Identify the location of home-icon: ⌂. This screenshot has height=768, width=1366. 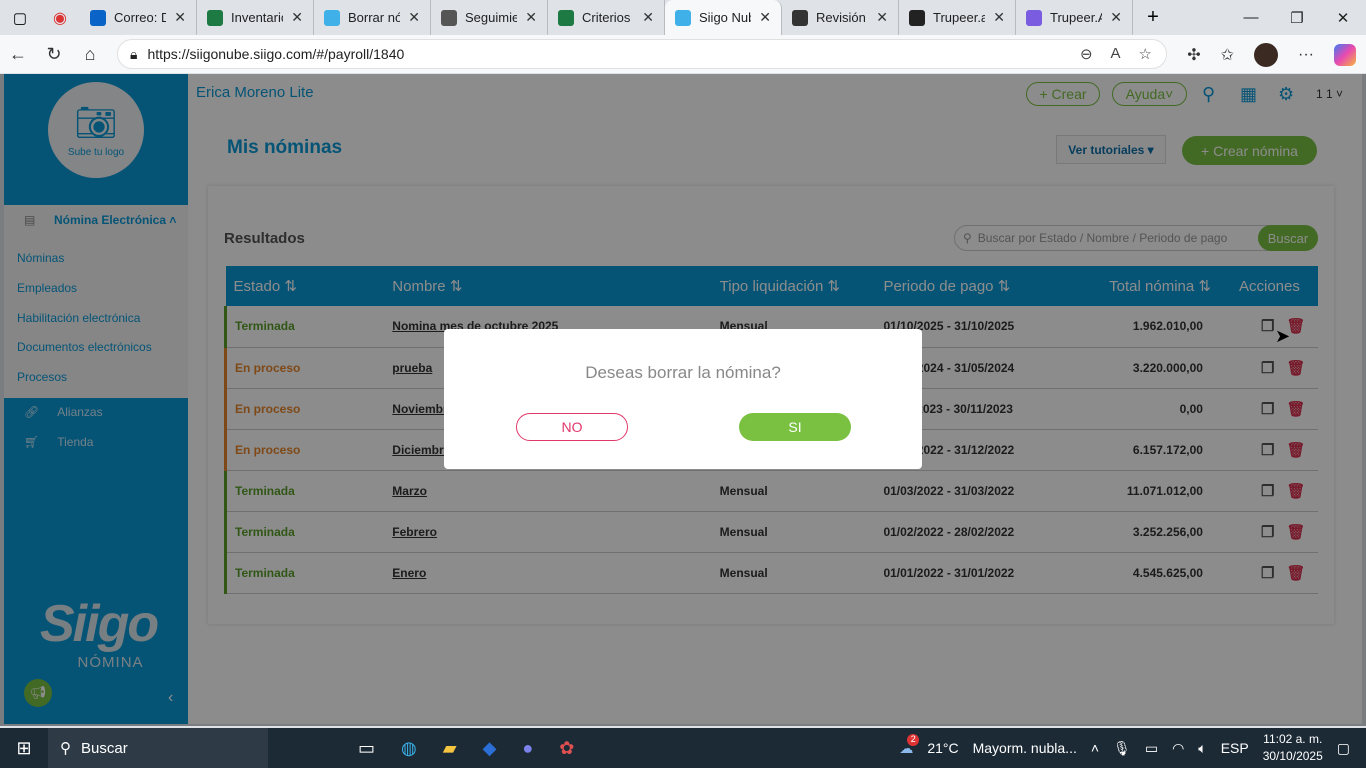
(90, 54).